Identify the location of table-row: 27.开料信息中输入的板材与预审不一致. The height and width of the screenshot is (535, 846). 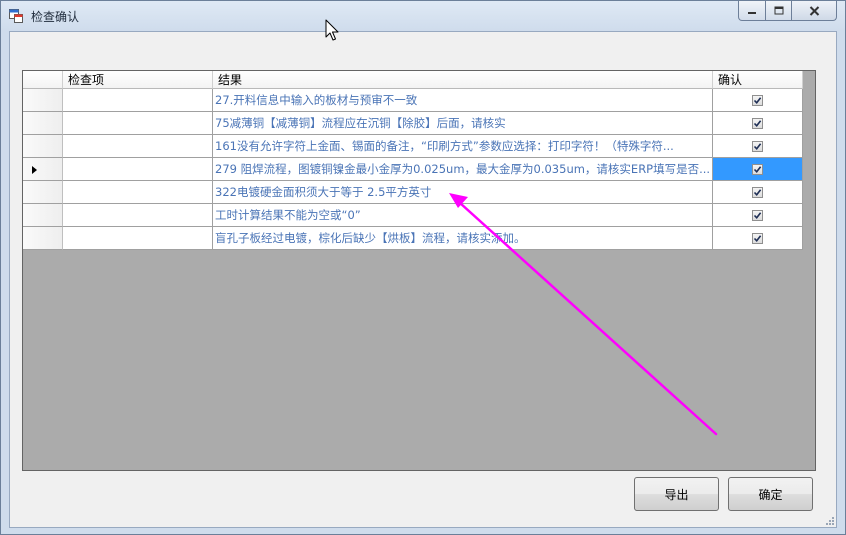
(413, 100).